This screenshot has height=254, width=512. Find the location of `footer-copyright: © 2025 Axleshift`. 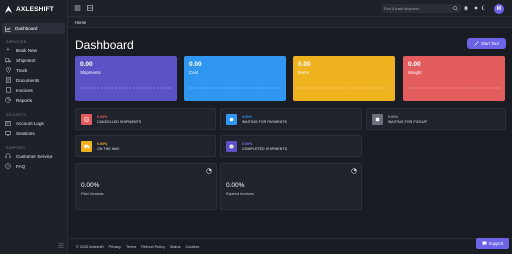

footer-copyright: © 2025 Axleshift is located at coordinates (90, 246).